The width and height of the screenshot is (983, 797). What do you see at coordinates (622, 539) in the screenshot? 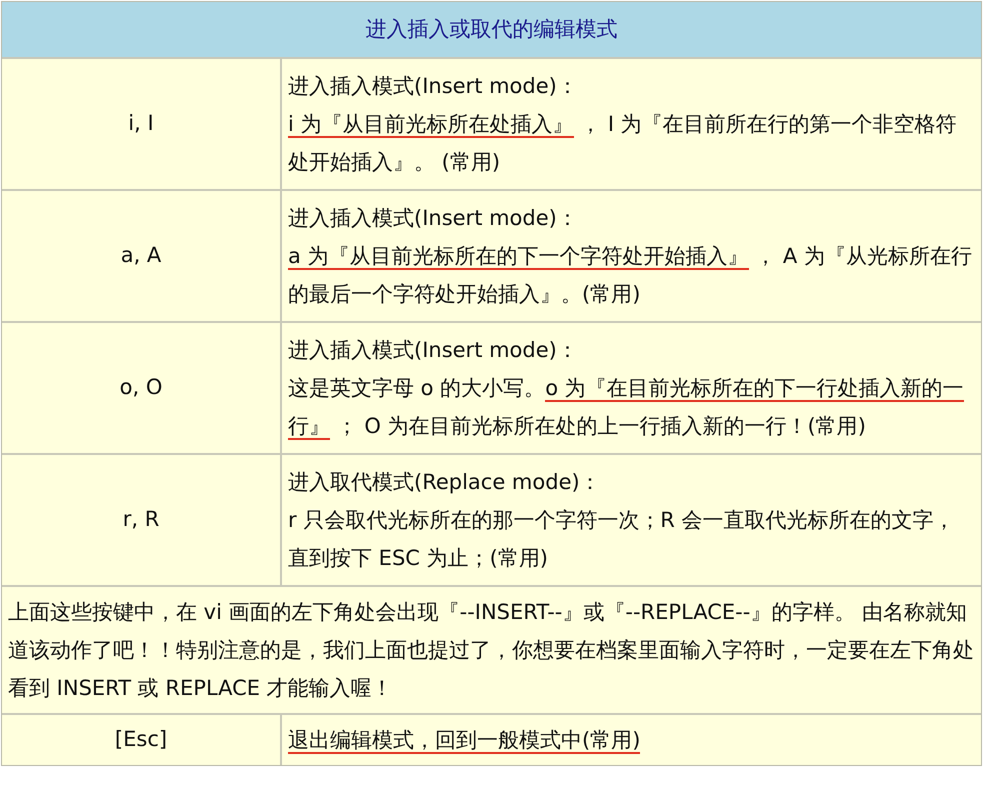
I see `description-text: r 只会取代光标所在的那一个字符一次；R 会一直取代光标所在的文字，直到按下 ESC 为止；(常用)` at bounding box center [622, 539].